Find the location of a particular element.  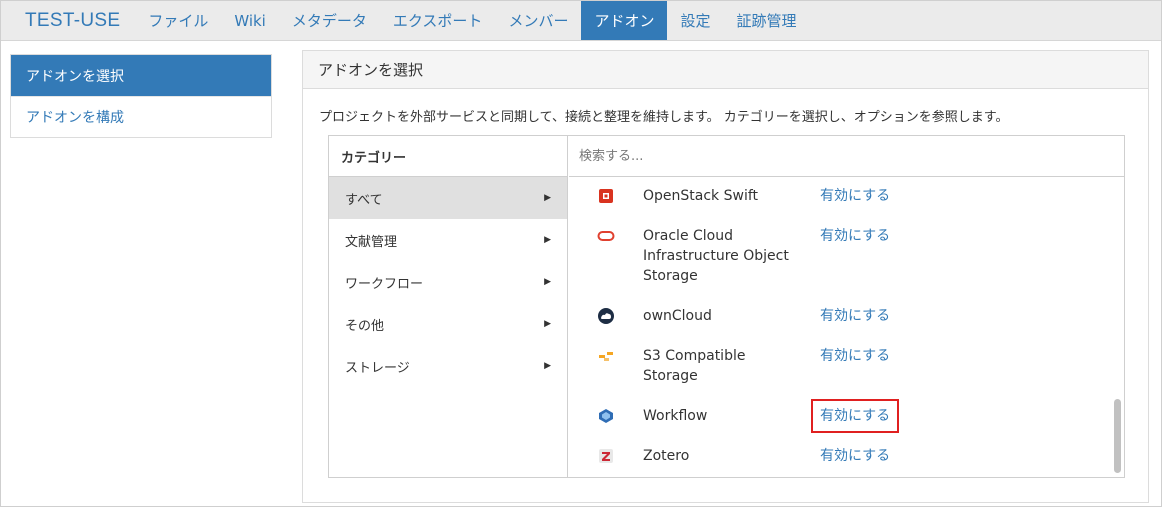

sidebar-item-configure-addon: アドオンを構成 is located at coordinates (141, 116).